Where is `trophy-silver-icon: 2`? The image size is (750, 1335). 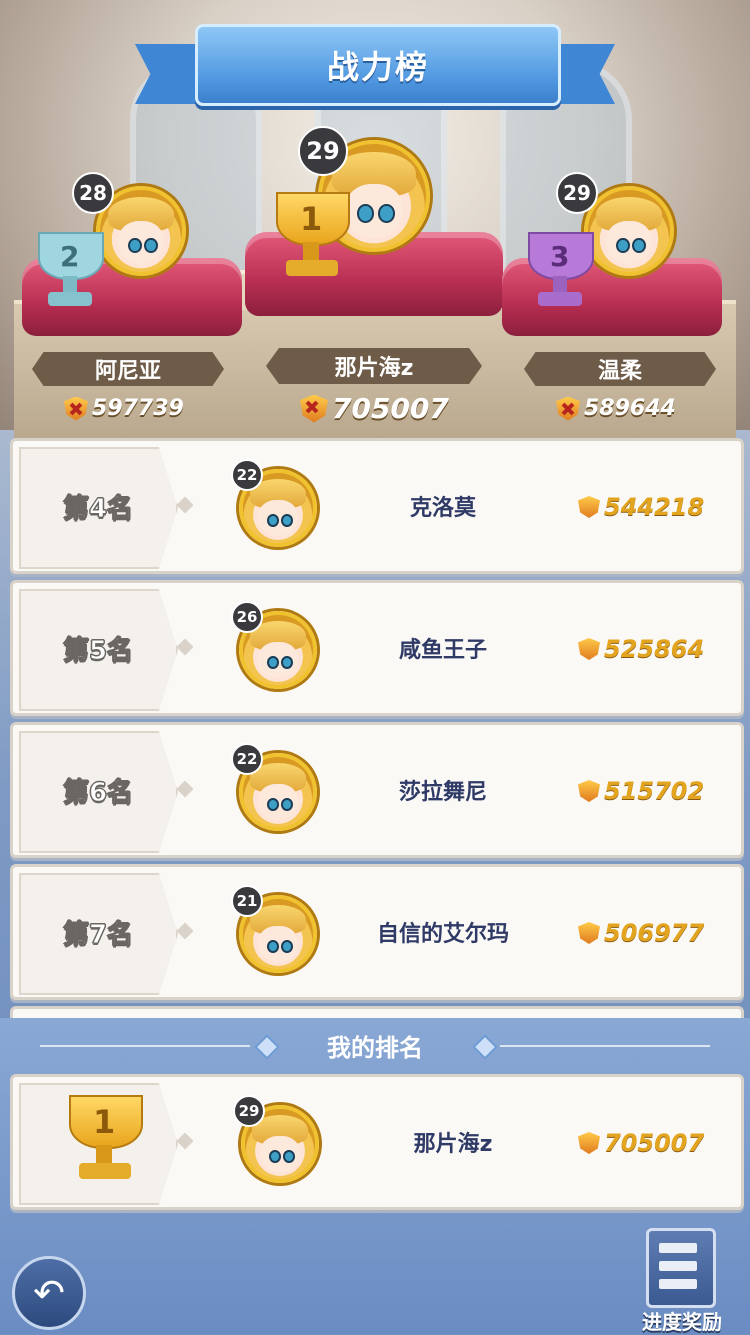
trophy-silver-icon: 2 is located at coordinates (71, 272).